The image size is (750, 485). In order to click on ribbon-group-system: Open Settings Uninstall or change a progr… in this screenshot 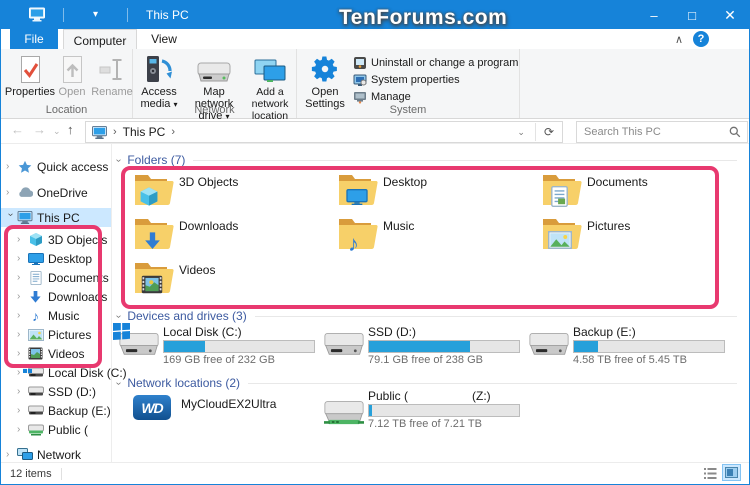, I will do `click(408, 83)`.